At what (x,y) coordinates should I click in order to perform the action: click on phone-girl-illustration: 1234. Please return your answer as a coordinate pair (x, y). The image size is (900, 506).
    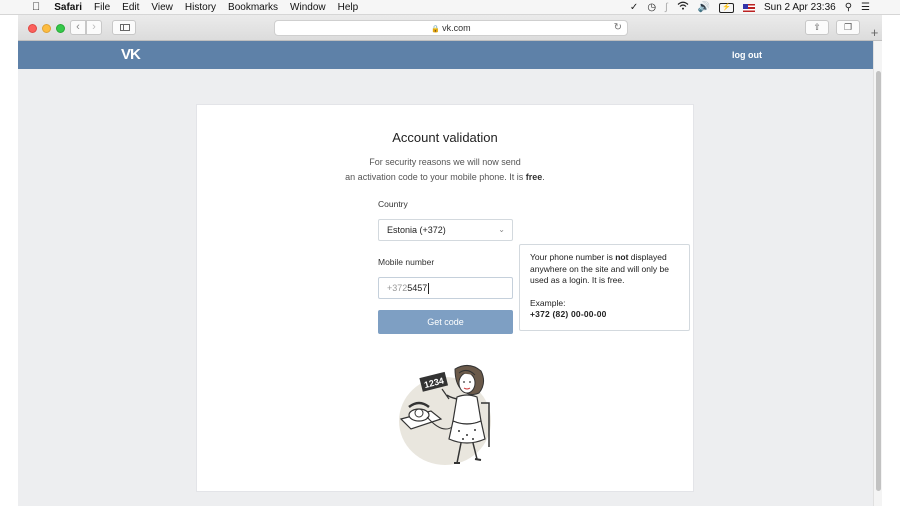
    Looking at the image, I should click on (445, 415).